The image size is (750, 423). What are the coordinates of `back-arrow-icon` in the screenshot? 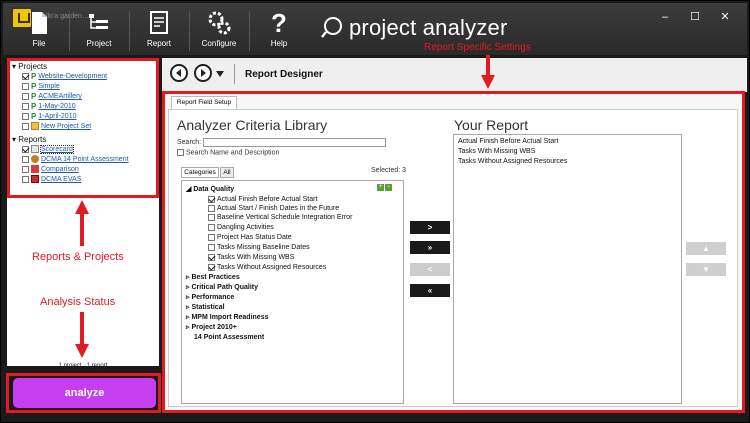 It's located at (178, 73).